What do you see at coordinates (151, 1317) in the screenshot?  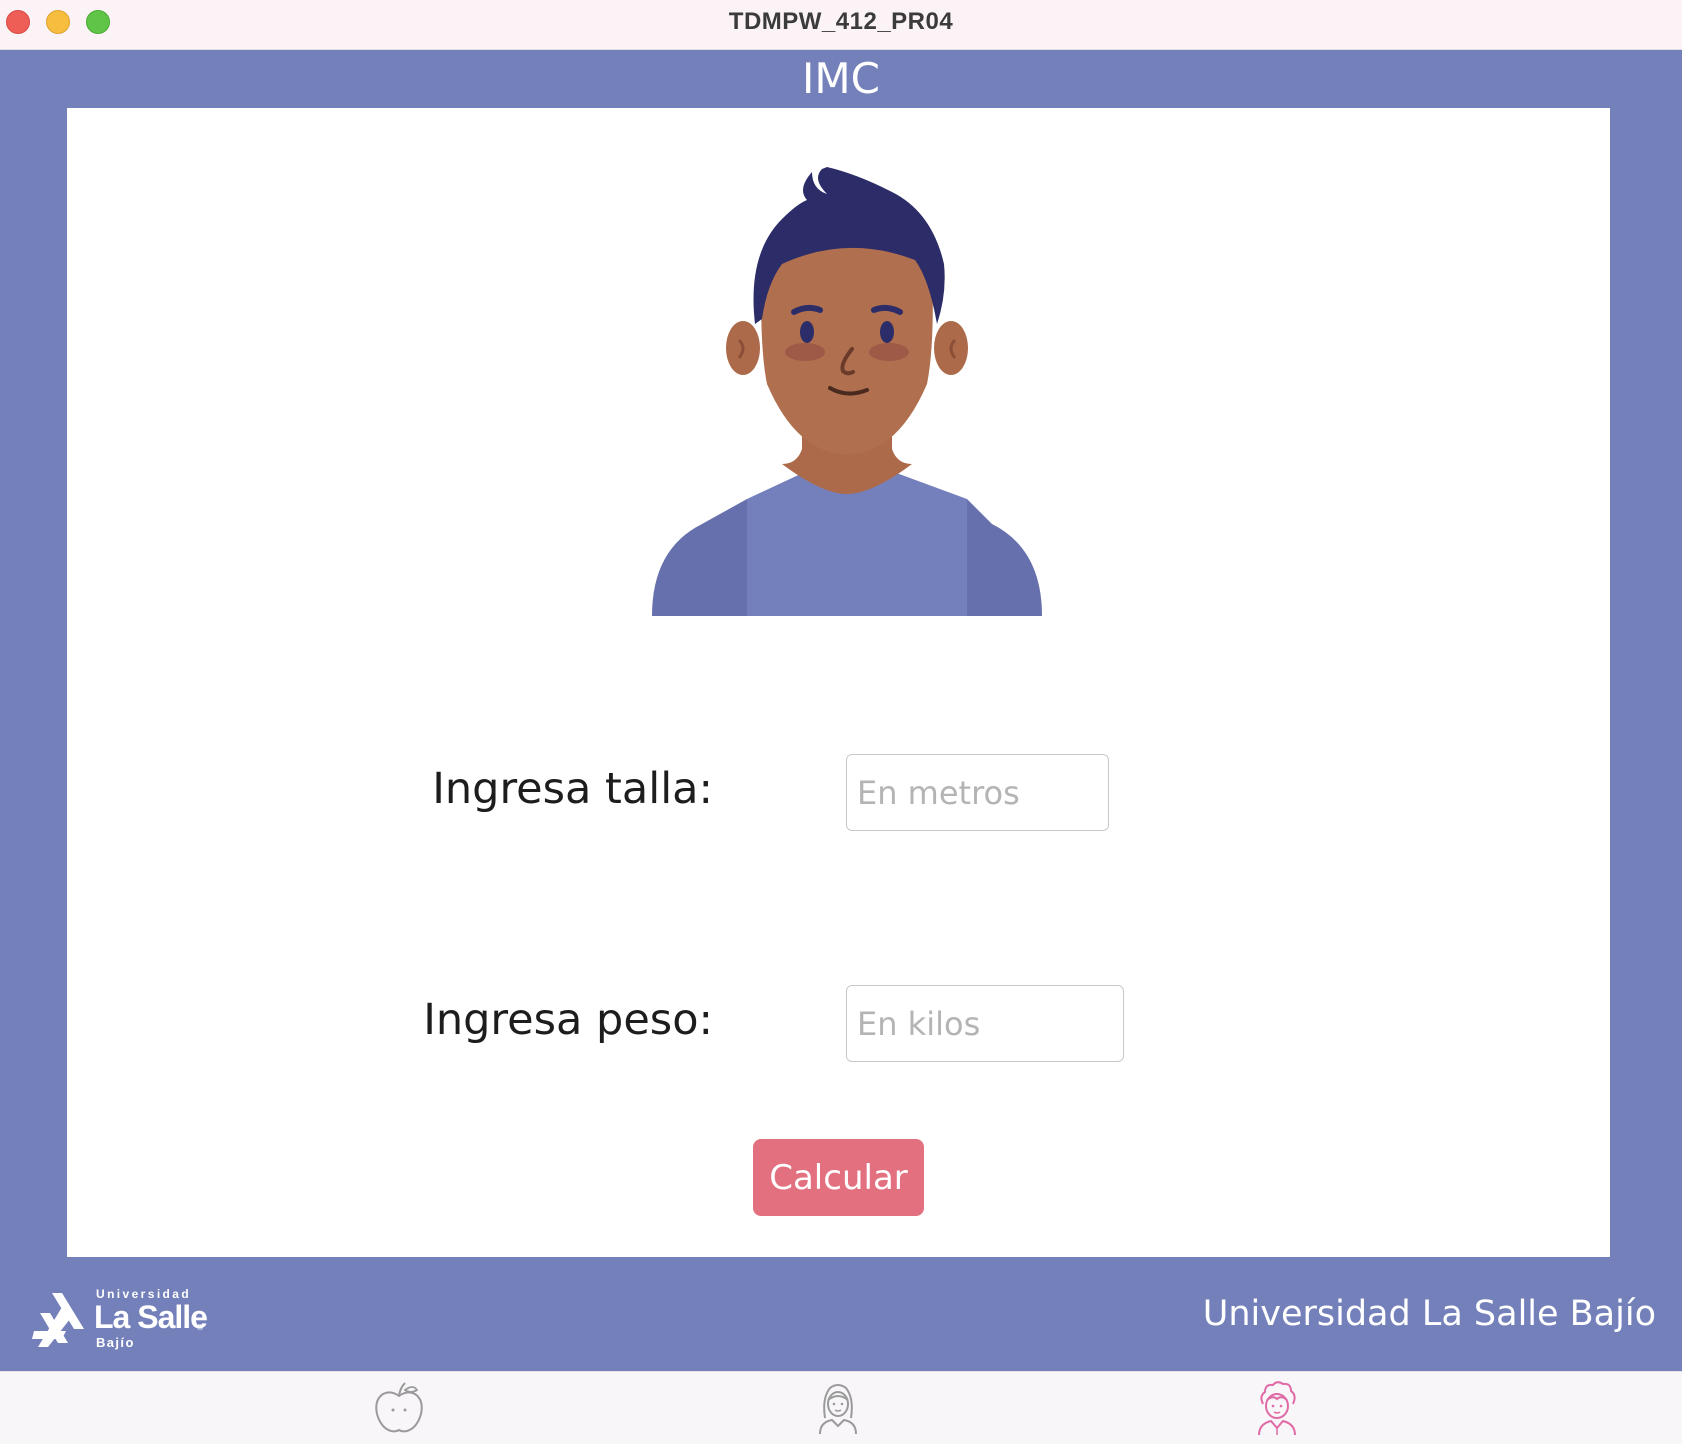 I see `logo-text-la-salle: La Salle` at bounding box center [151, 1317].